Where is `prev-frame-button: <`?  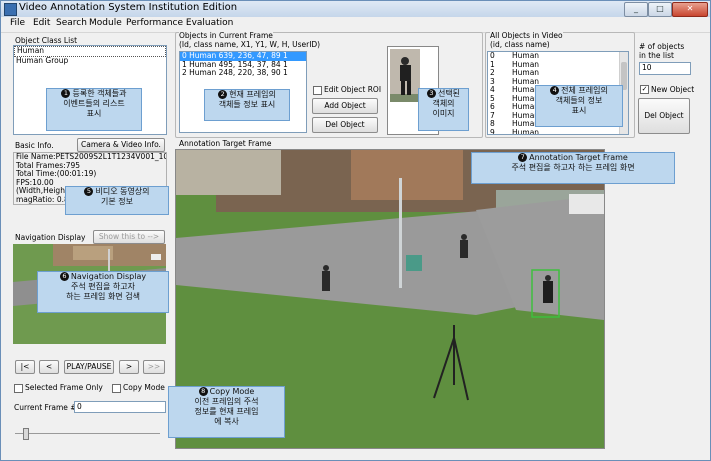 prev-frame-button: < is located at coordinates (49, 367).